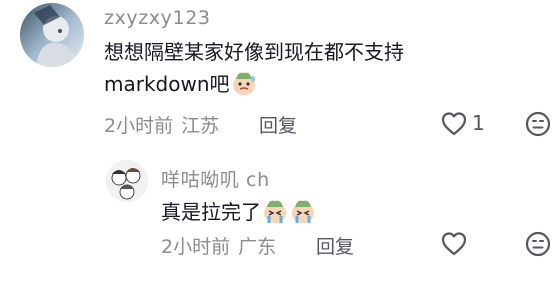 The width and height of the screenshot is (560, 292). I want to click on like-count: 1, so click(478, 123).